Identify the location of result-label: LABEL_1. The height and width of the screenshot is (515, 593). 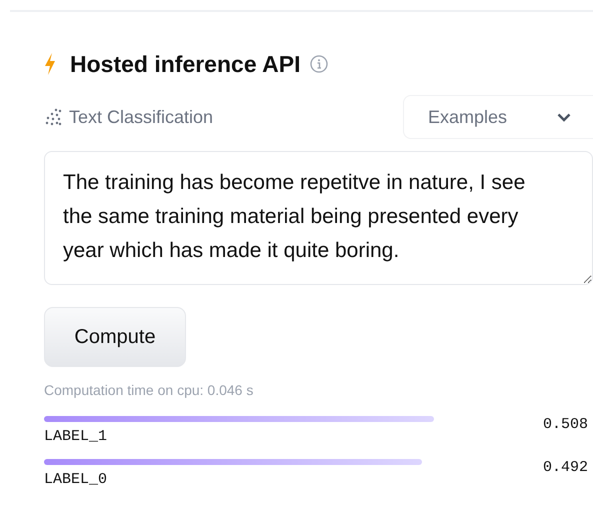
(76, 436).